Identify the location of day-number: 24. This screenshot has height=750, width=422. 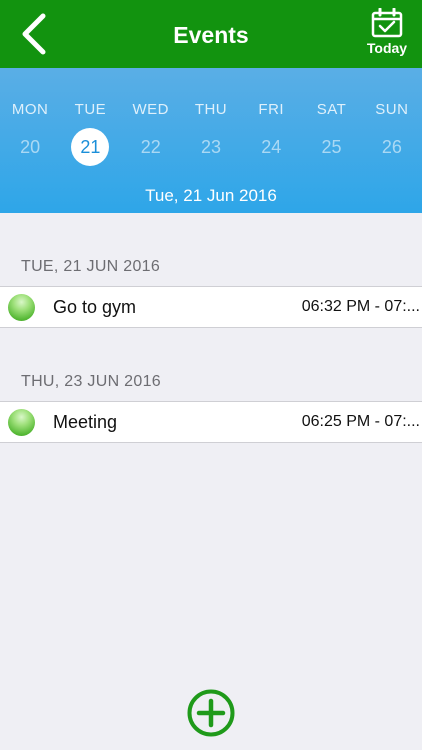
(271, 147).